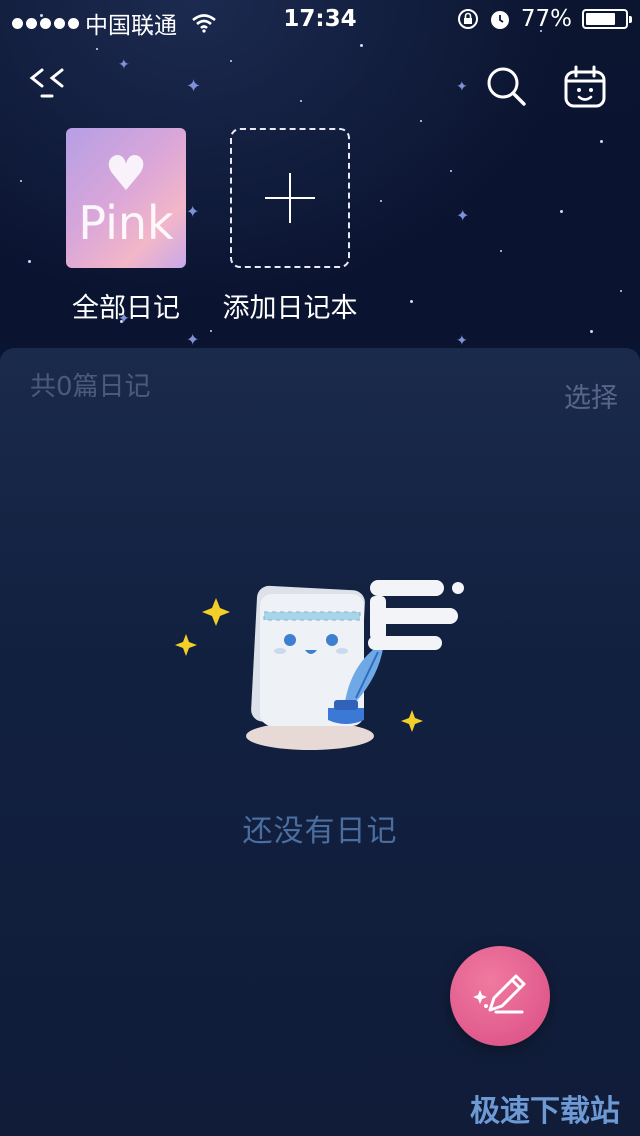  I want to click on status-bar: 中国联通 17:34 77%, so click(320, 20).